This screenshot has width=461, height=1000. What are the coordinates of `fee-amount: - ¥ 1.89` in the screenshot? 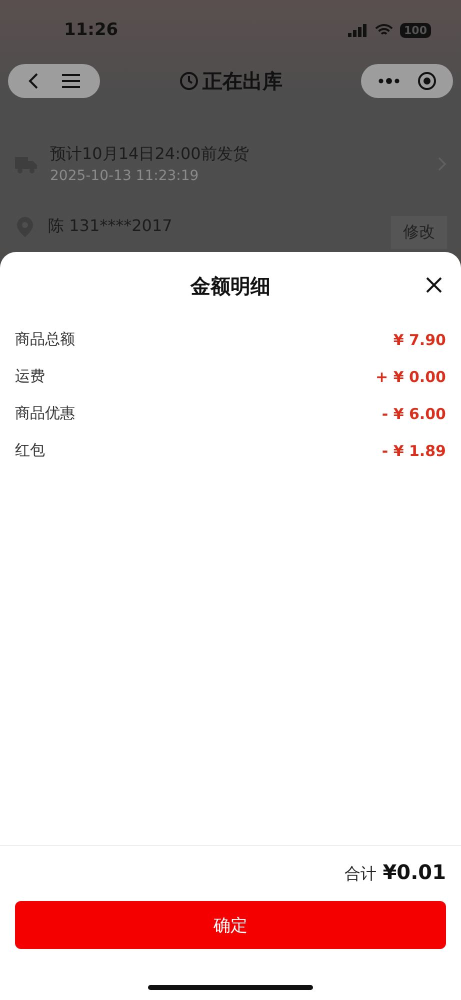 It's located at (414, 451).